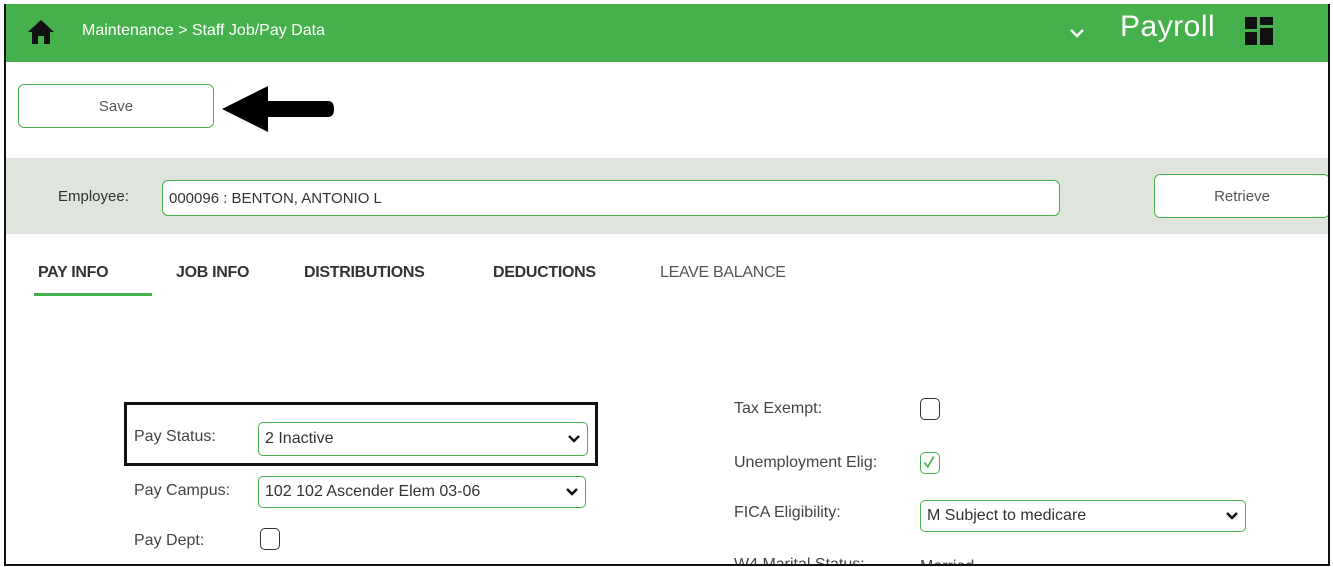  I want to click on w4-marital-status-label: W4 Marital Status:, so click(799, 561).